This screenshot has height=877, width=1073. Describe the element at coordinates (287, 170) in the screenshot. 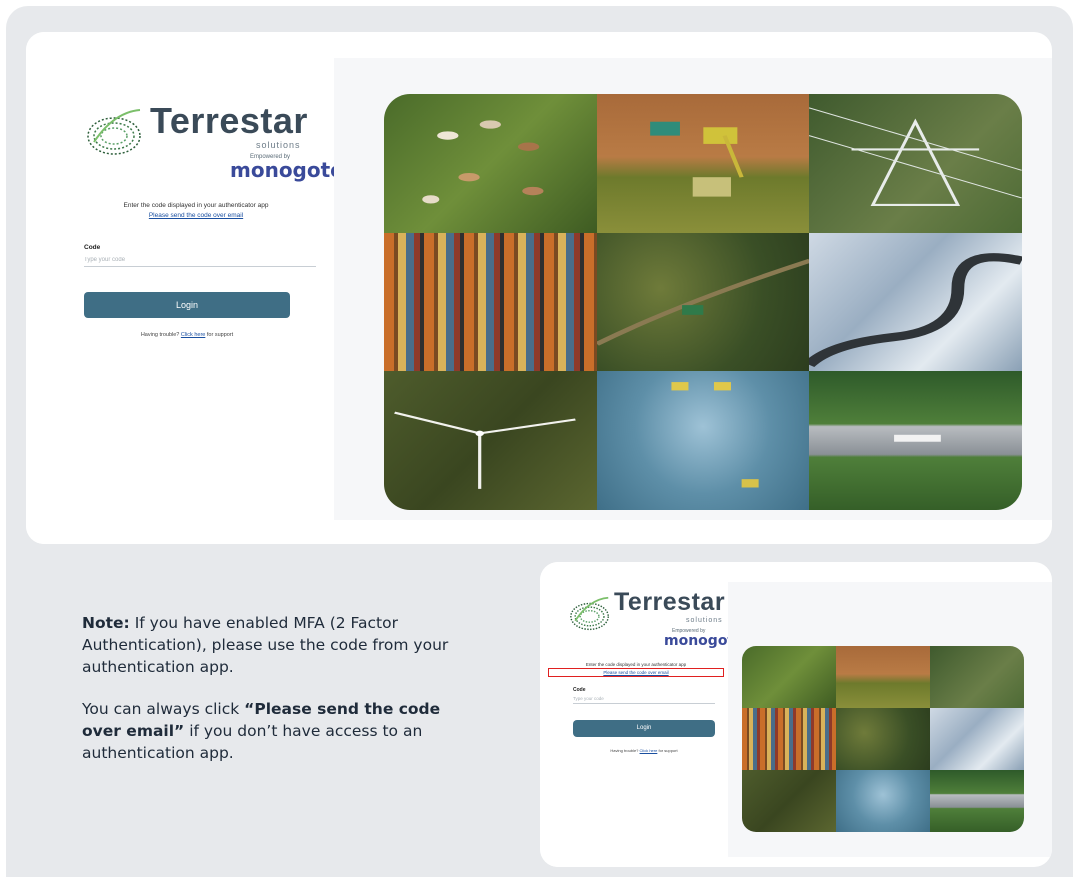

I see `partner-logo: monogoto` at that location.